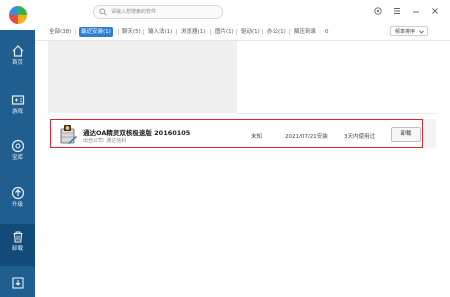 This screenshot has width=450, height=297. I want to click on tab-browser: 浏览器(1), so click(193, 32).